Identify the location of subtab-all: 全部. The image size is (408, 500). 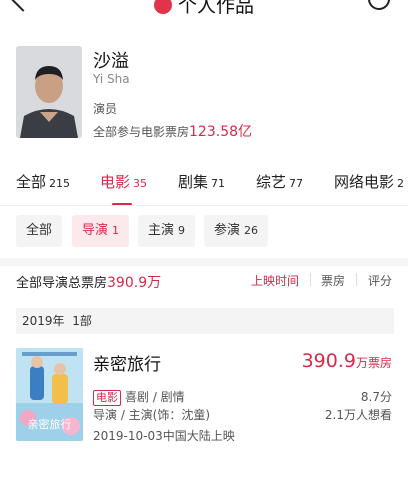
(39, 231).